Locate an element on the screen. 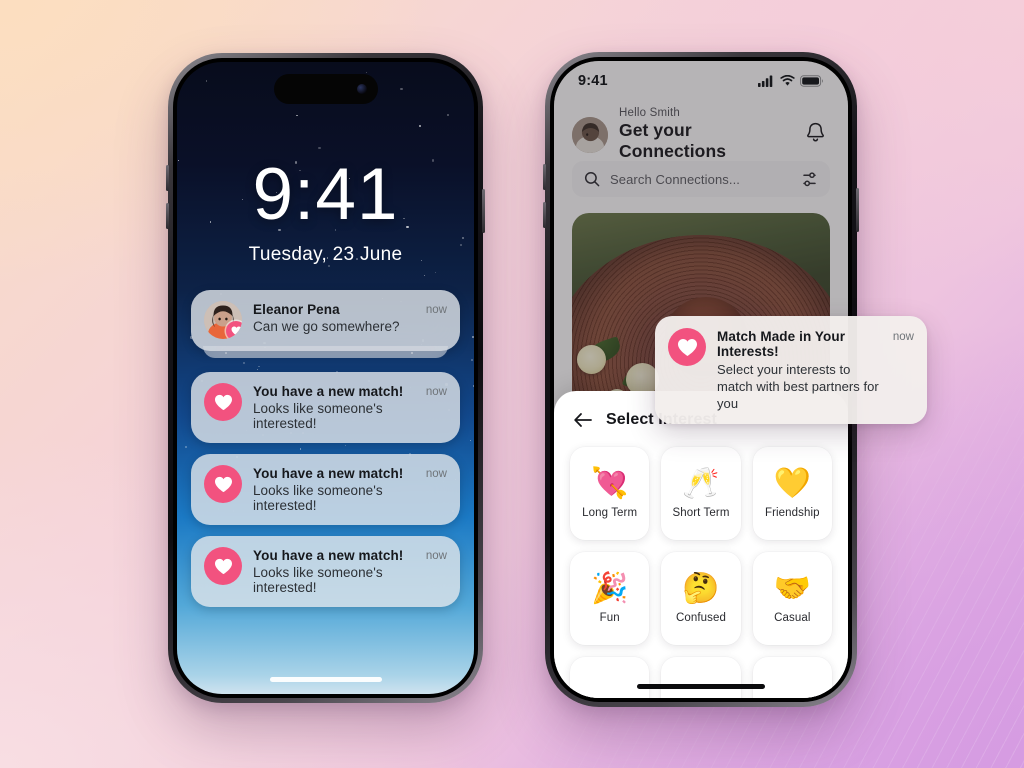 This screenshot has height=768, width=1024. cellular-signal-icon is located at coordinates (765, 81).